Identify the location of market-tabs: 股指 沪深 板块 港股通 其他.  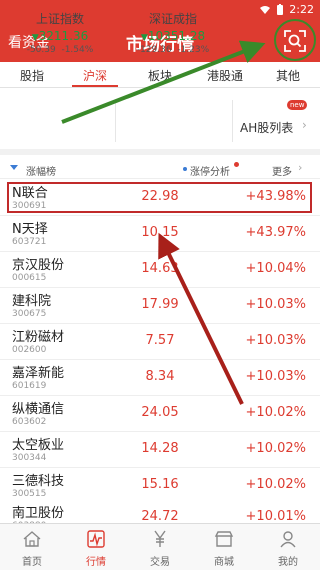
(160, 75).